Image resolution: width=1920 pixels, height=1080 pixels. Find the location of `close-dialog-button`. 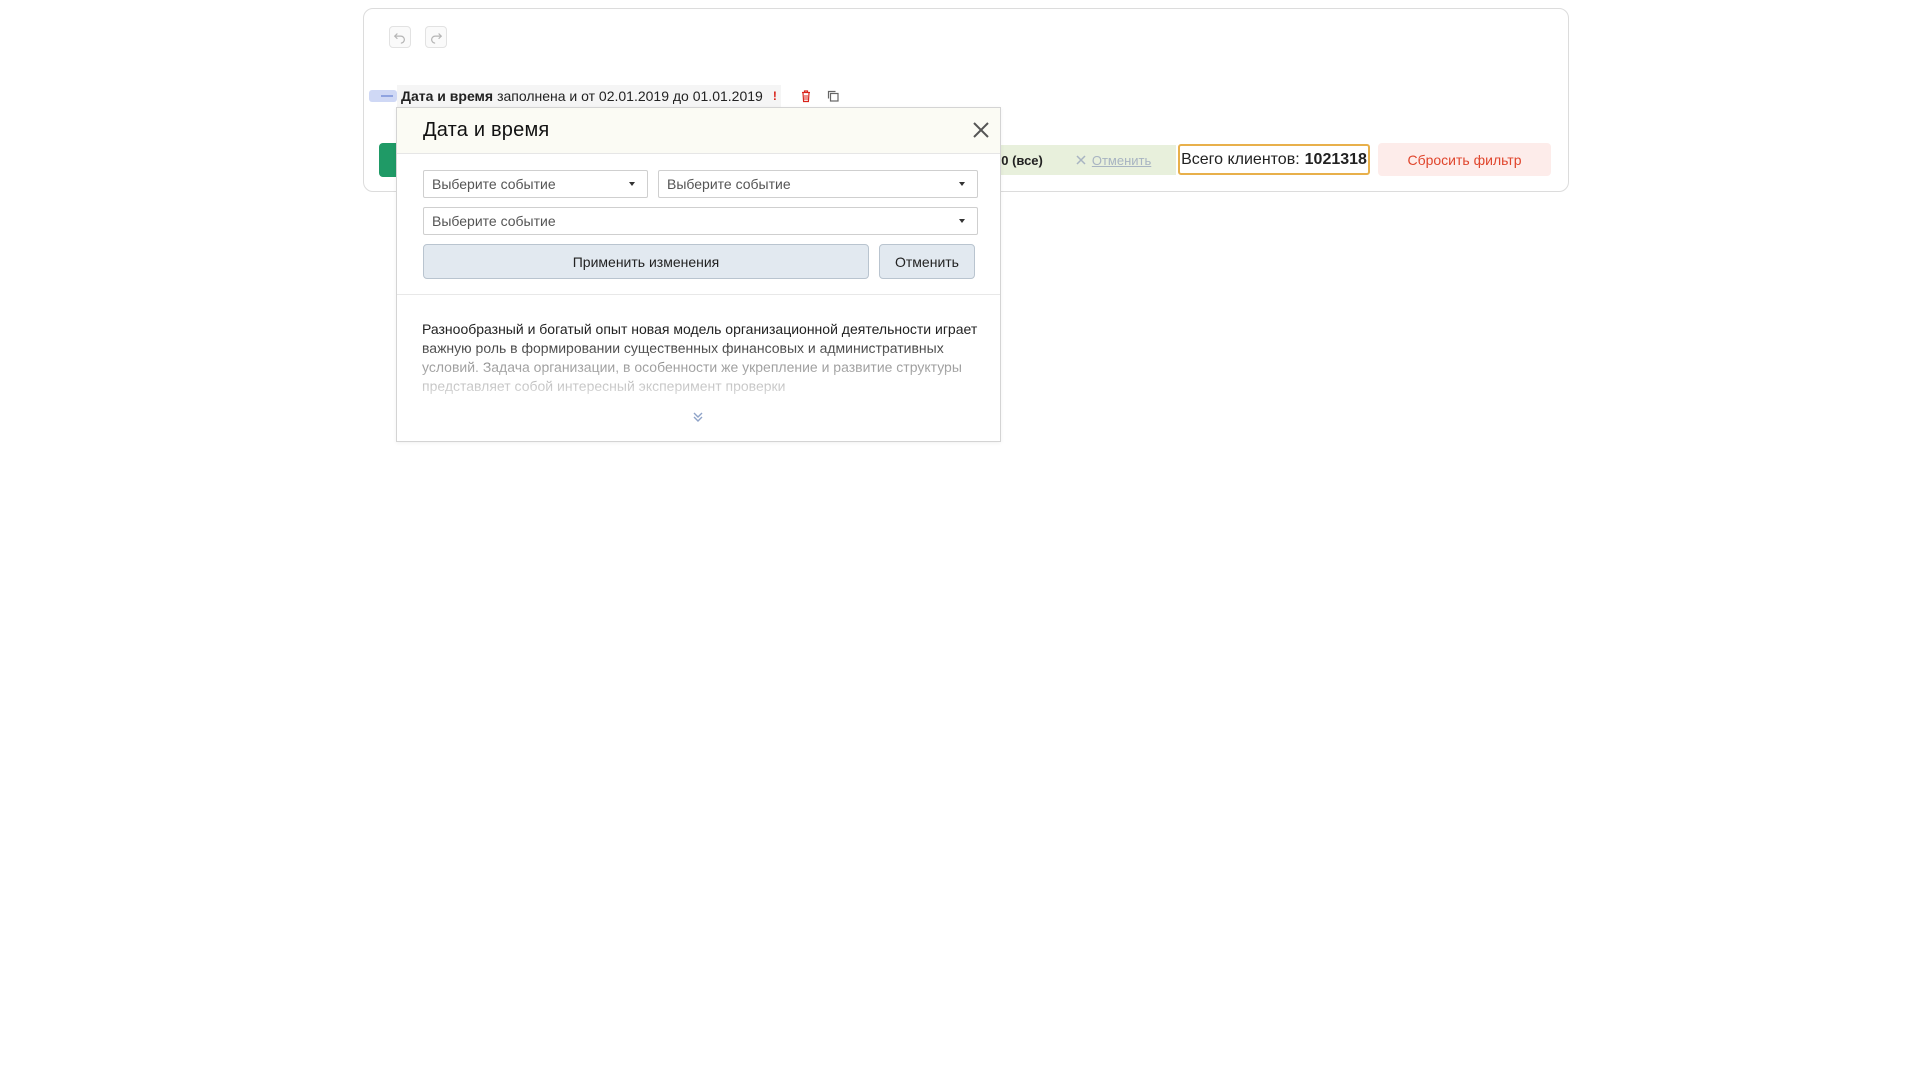

close-dialog-button is located at coordinates (981, 130).